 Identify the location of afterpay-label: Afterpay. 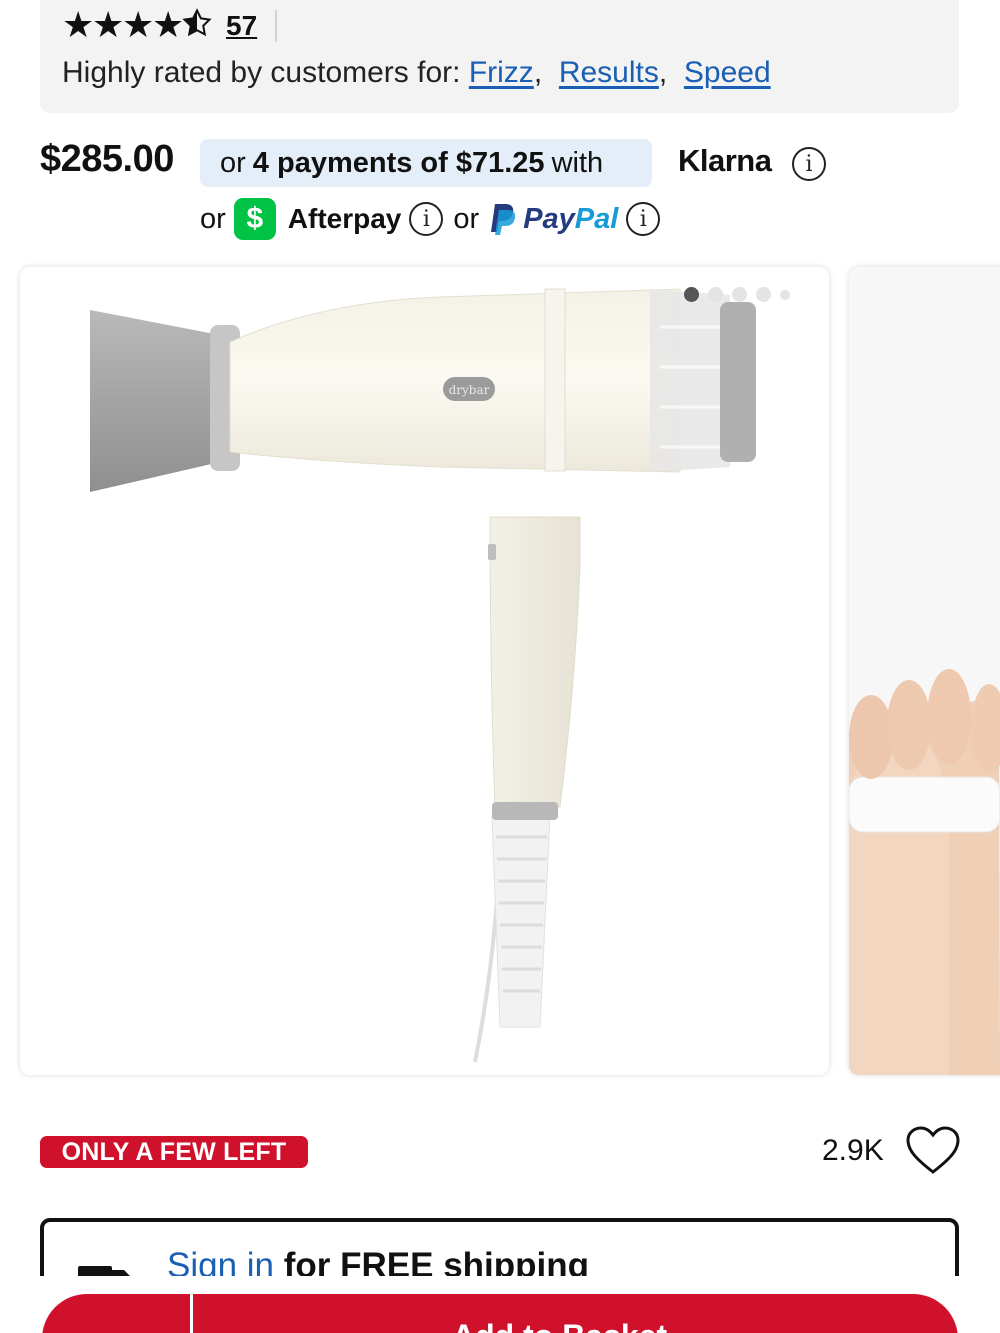
(344, 218).